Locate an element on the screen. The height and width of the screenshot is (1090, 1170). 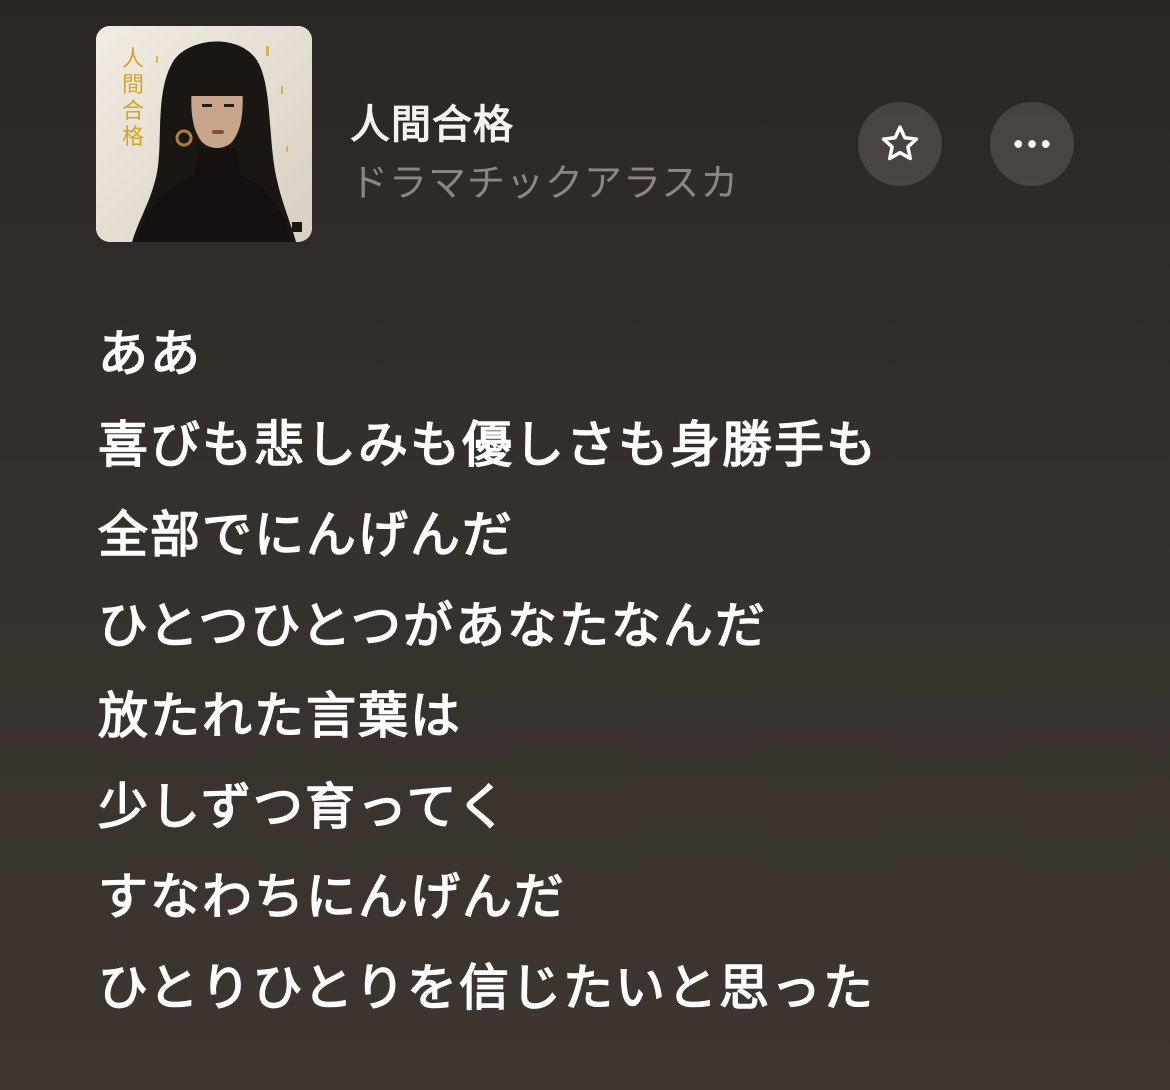
artwork-title-char-4: 格 is located at coordinates (133, 137).